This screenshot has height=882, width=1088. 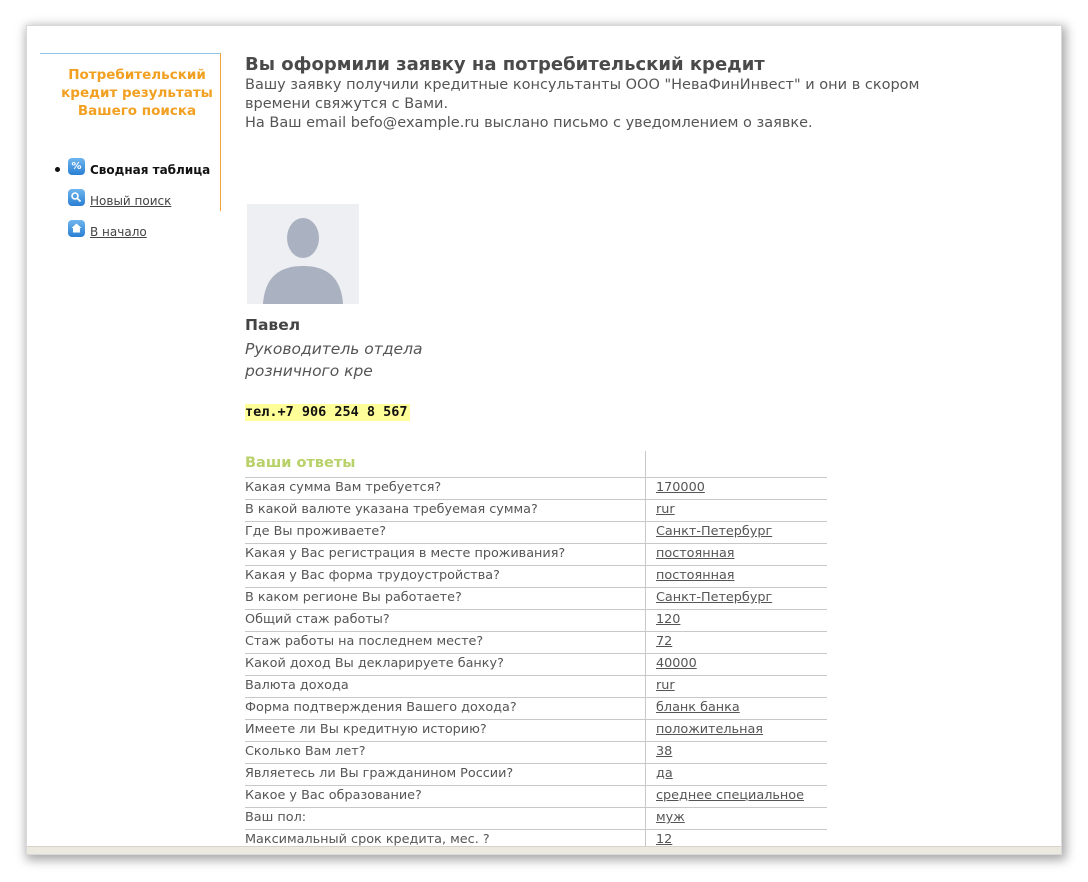 What do you see at coordinates (536, 532) in the screenshot?
I see `table-row: Где Вы проживаете? Санкт-Петербург` at bounding box center [536, 532].